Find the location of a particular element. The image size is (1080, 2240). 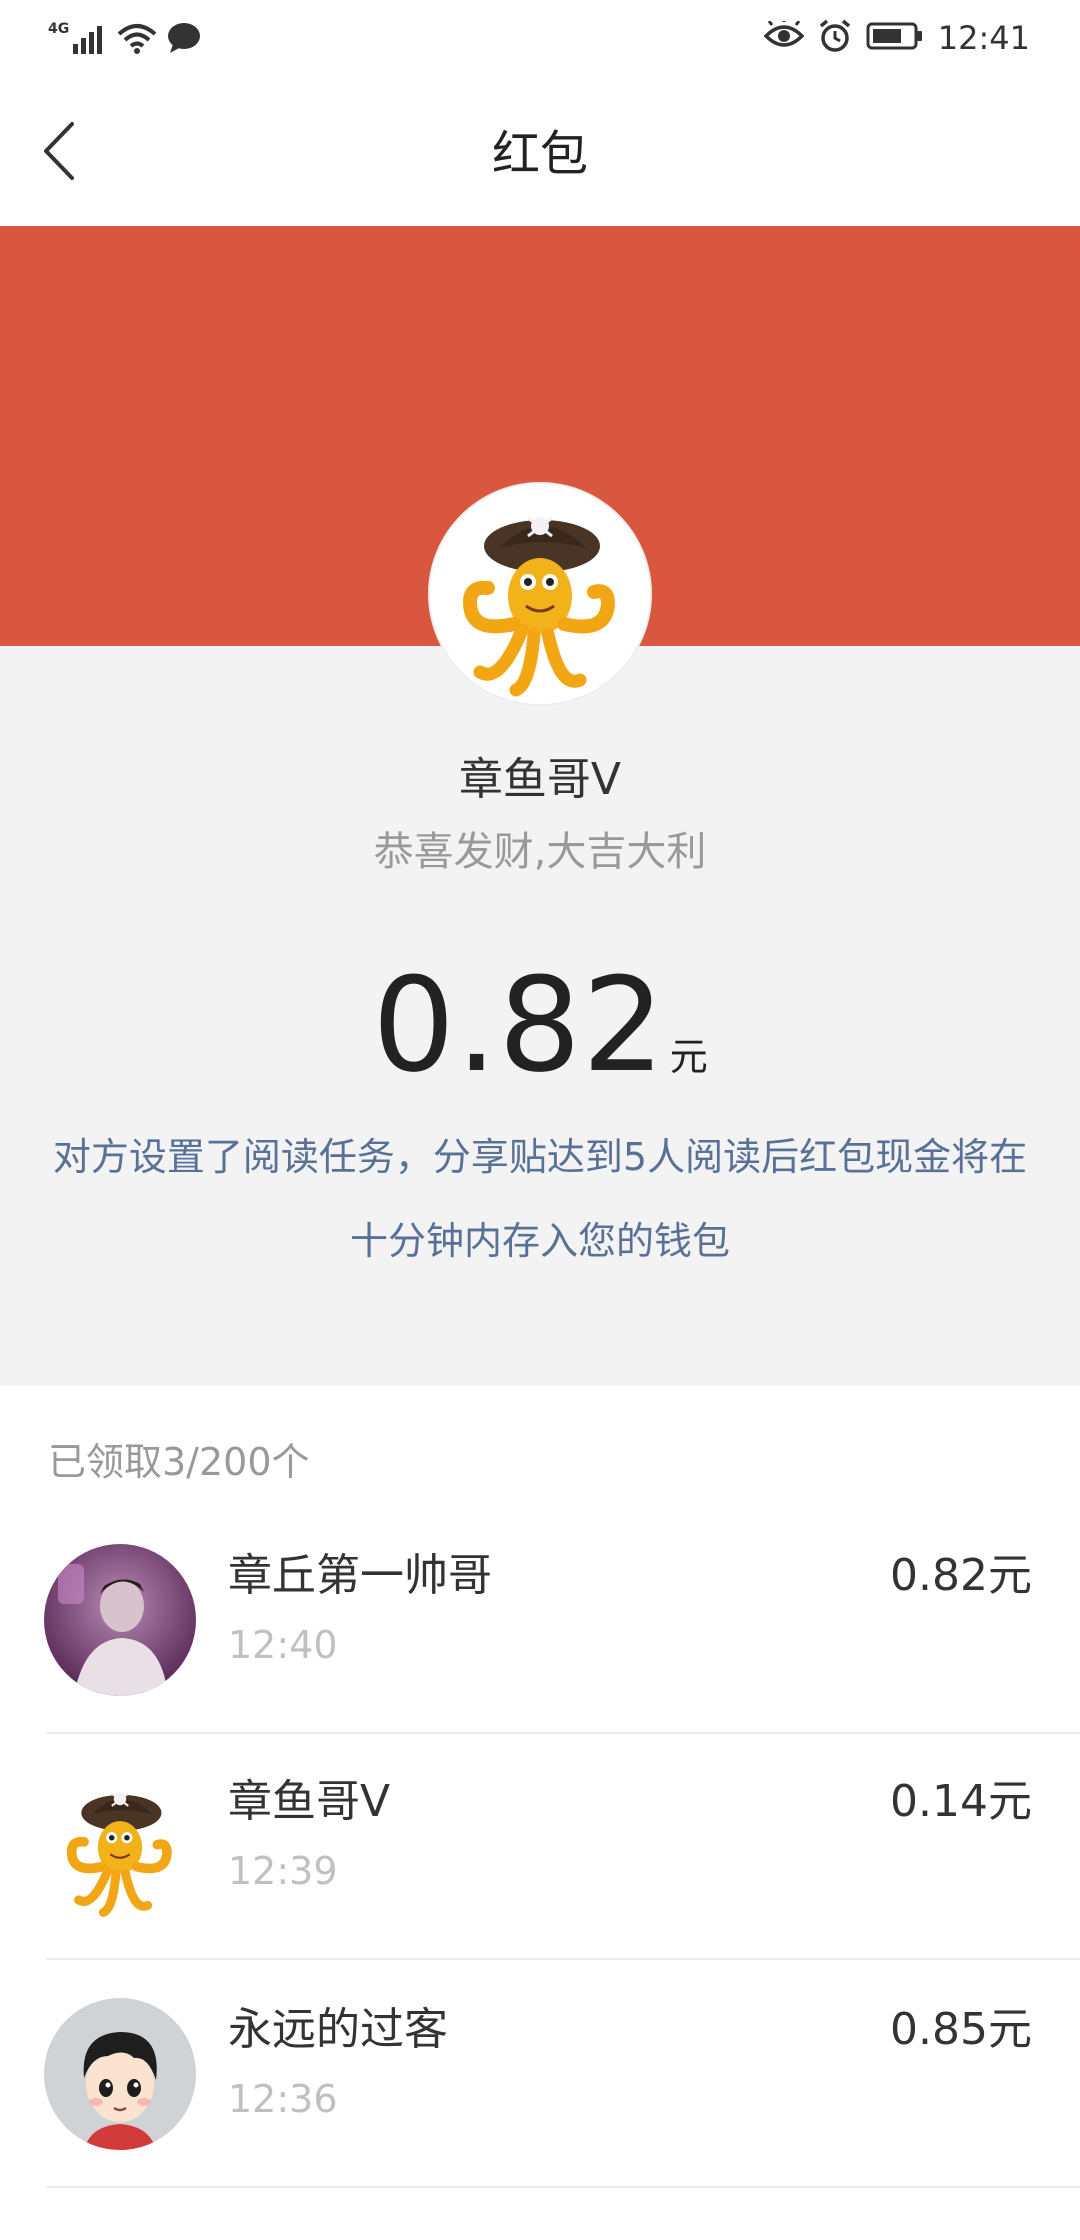

network-type: 4G is located at coordinates (59, 29).